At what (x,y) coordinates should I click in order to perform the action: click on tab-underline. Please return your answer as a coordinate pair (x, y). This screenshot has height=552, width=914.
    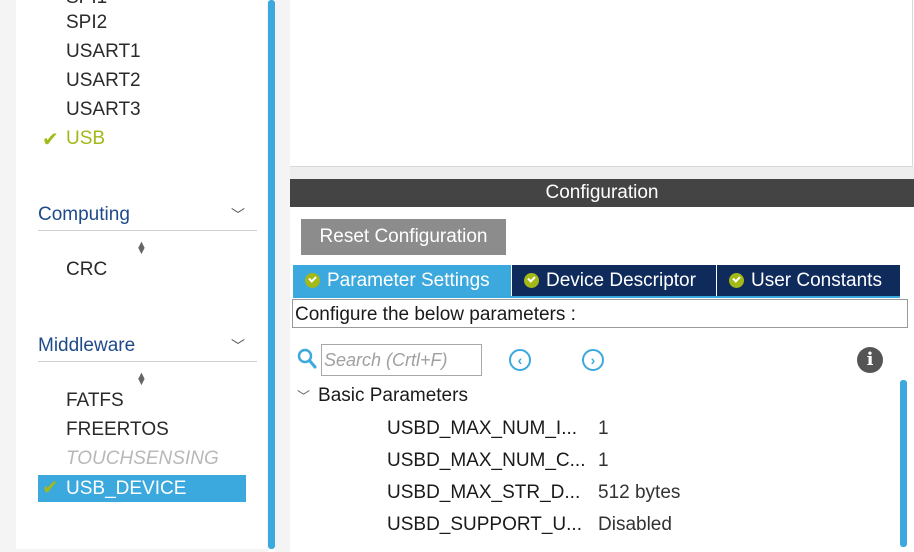
    Looking at the image, I should click on (596, 297).